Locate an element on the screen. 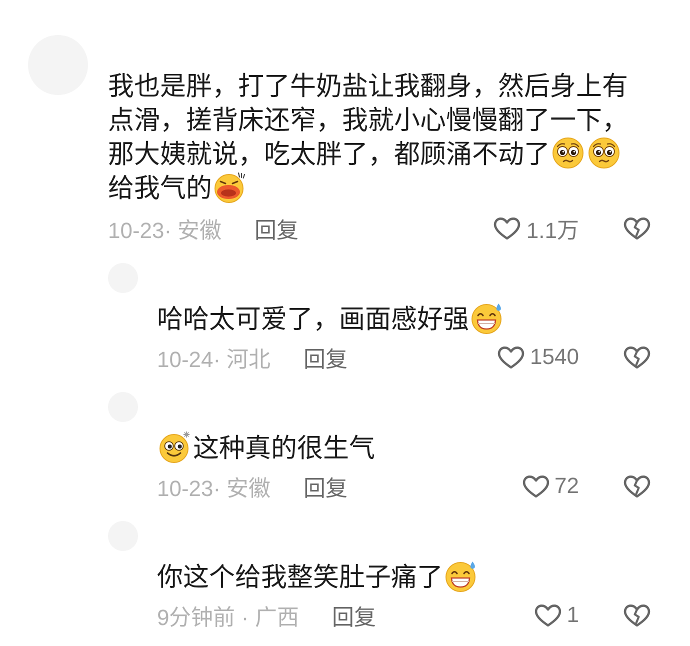 The image size is (690, 646). reply-text: 哈哈太可爱了，画面感好强 is located at coordinates (313, 319).